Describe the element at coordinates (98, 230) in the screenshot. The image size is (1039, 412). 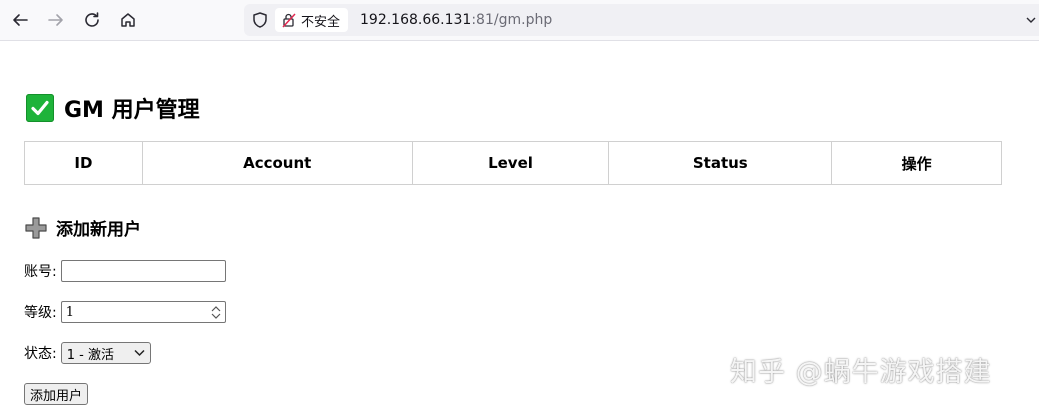
I see `add-user-heading-text: 添加新用户` at that location.